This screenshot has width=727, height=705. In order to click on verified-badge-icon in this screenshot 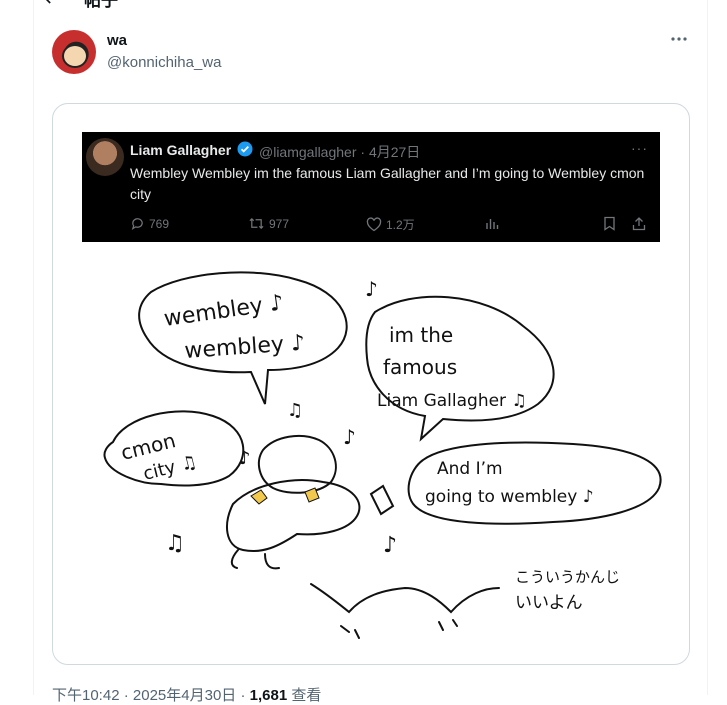, I will do `click(245, 149)`.